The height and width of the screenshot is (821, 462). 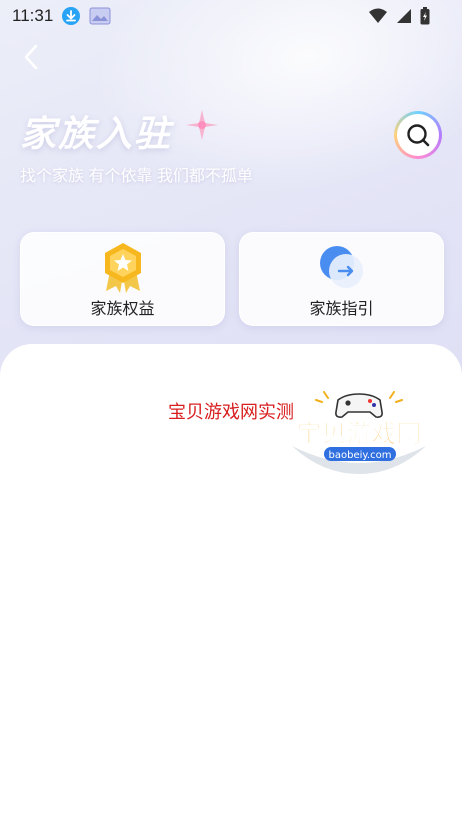 I want to click on image-icon, so click(x=100, y=16).